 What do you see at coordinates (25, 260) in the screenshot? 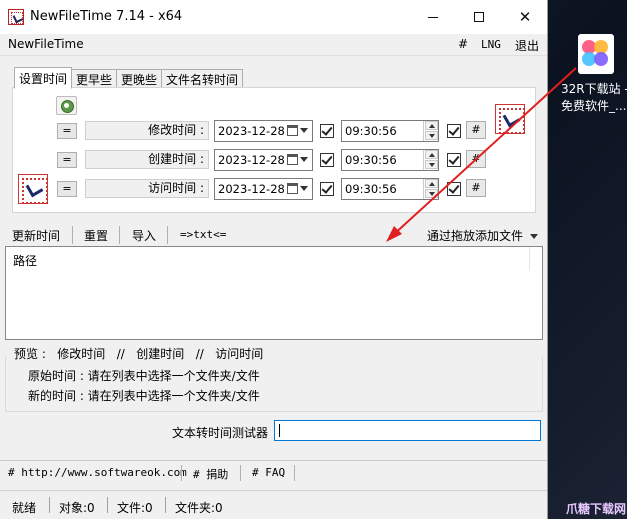
I see `column-header-path: 路径` at bounding box center [25, 260].